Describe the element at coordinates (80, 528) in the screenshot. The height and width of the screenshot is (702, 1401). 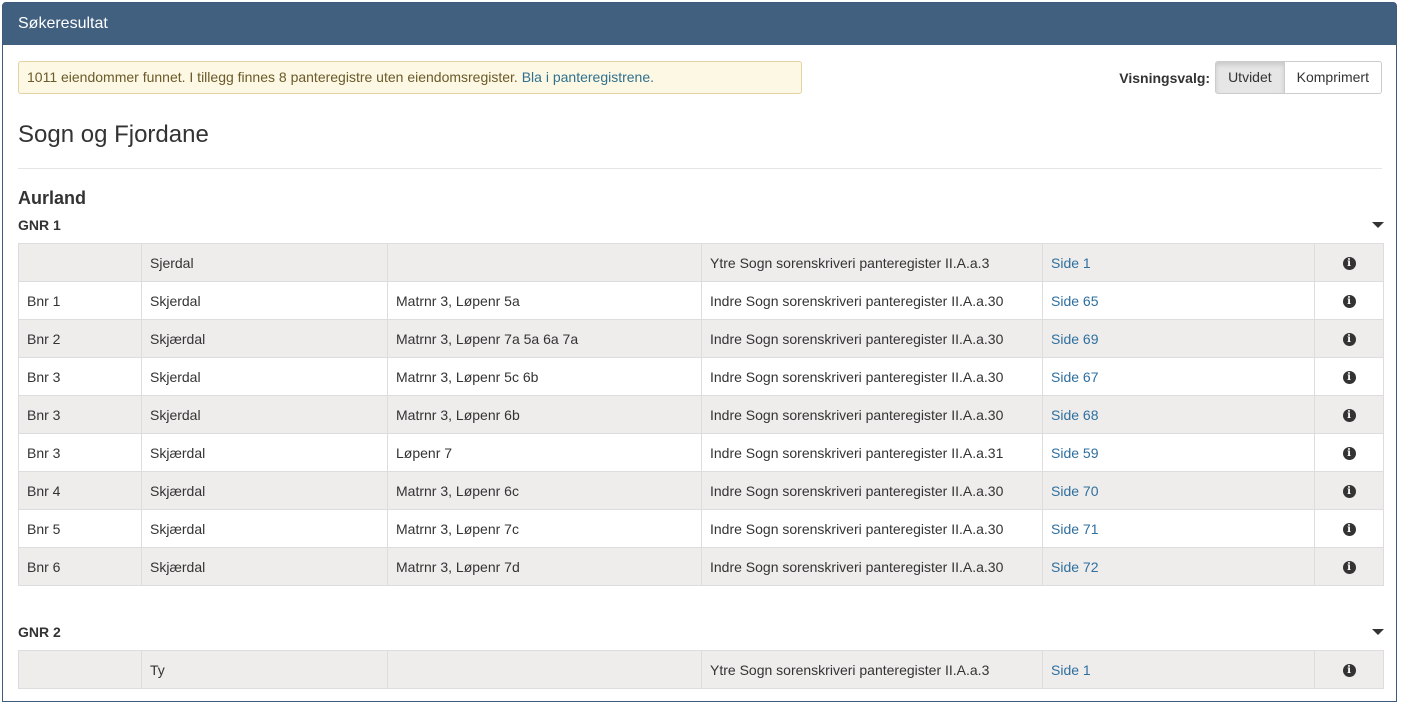
I see `bnr-cell: Bnr 5` at that location.